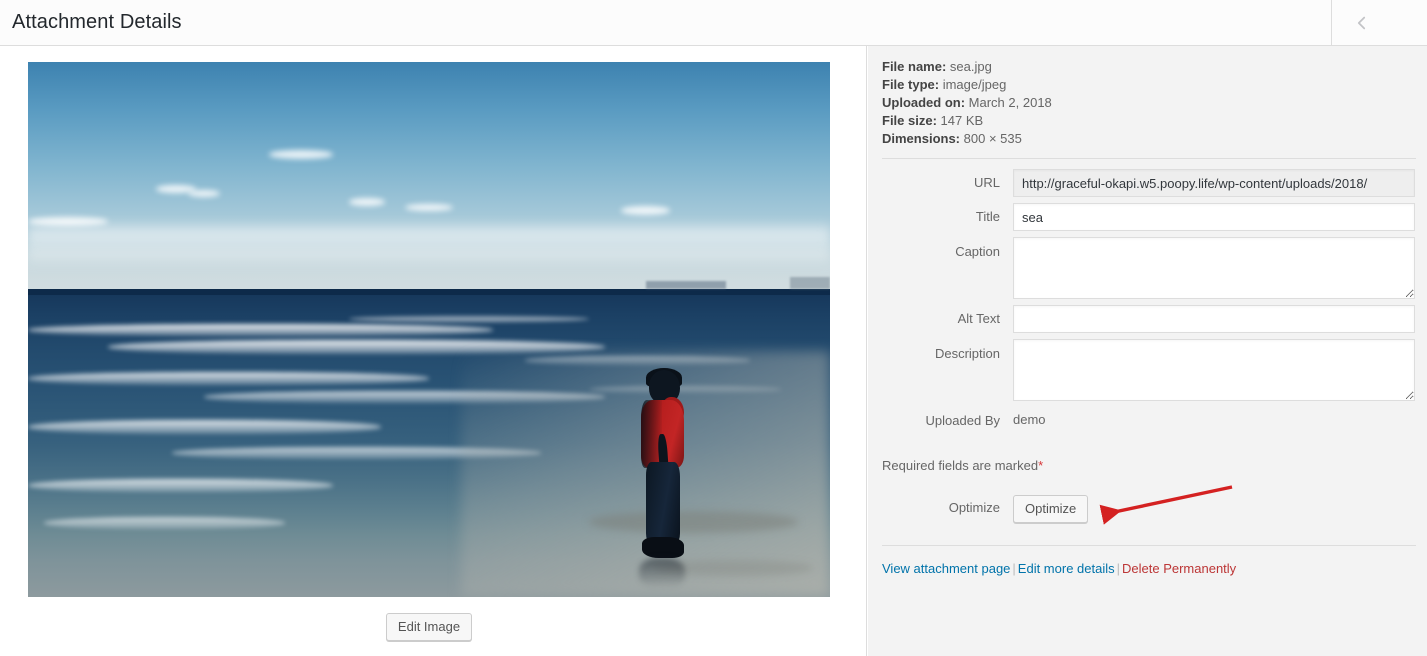 The height and width of the screenshot is (656, 1427). What do you see at coordinates (924, 102) in the screenshot?
I see `meta-uploaded-on-label: Uploaded on:` at bounding box center [924, 102].